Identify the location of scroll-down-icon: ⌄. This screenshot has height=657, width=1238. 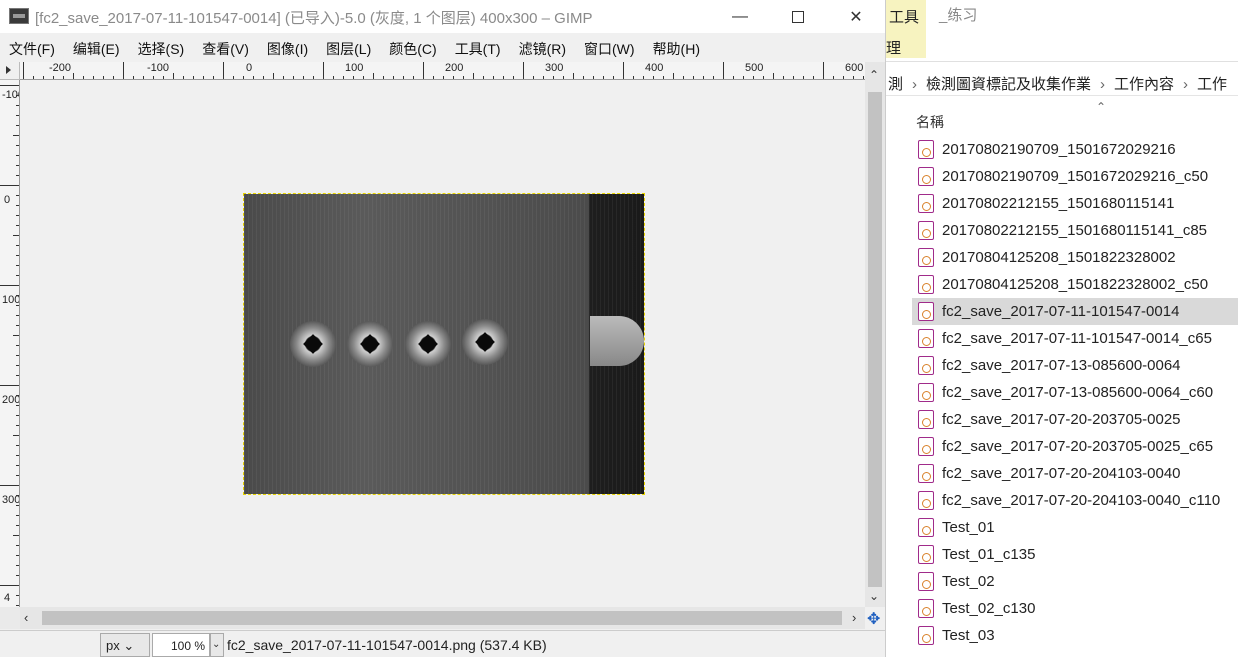
(874, 596).